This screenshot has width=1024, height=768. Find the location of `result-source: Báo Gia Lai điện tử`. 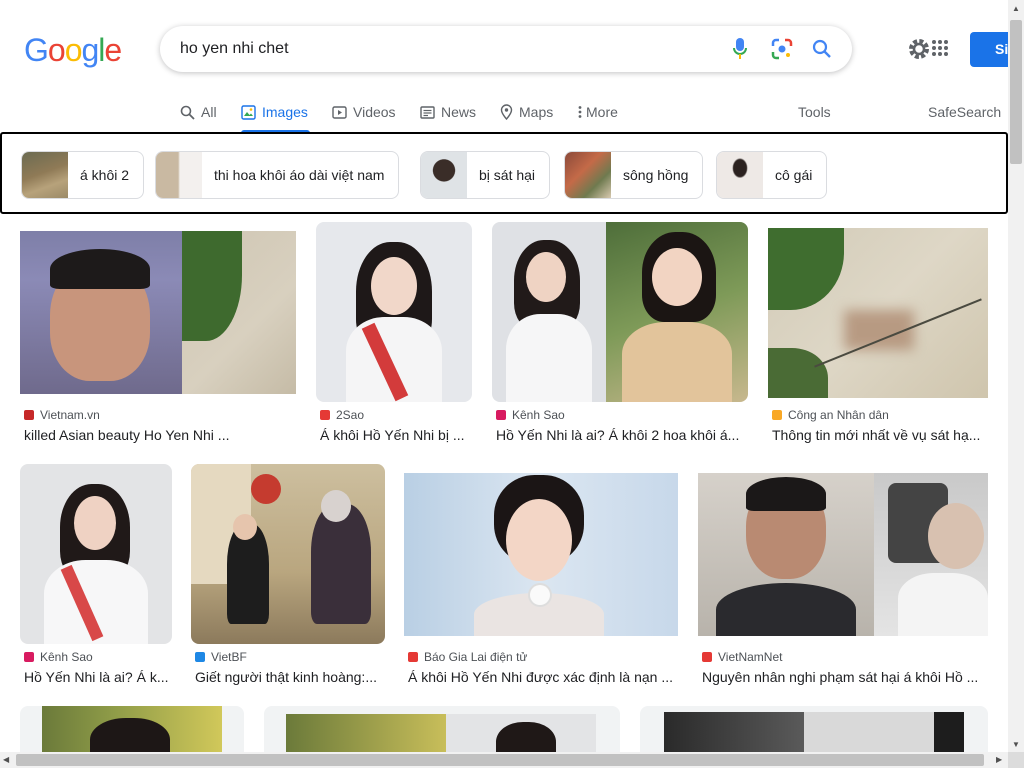

result-source: Báo Gia Lai điện tử is located at coordinates (467, 657).